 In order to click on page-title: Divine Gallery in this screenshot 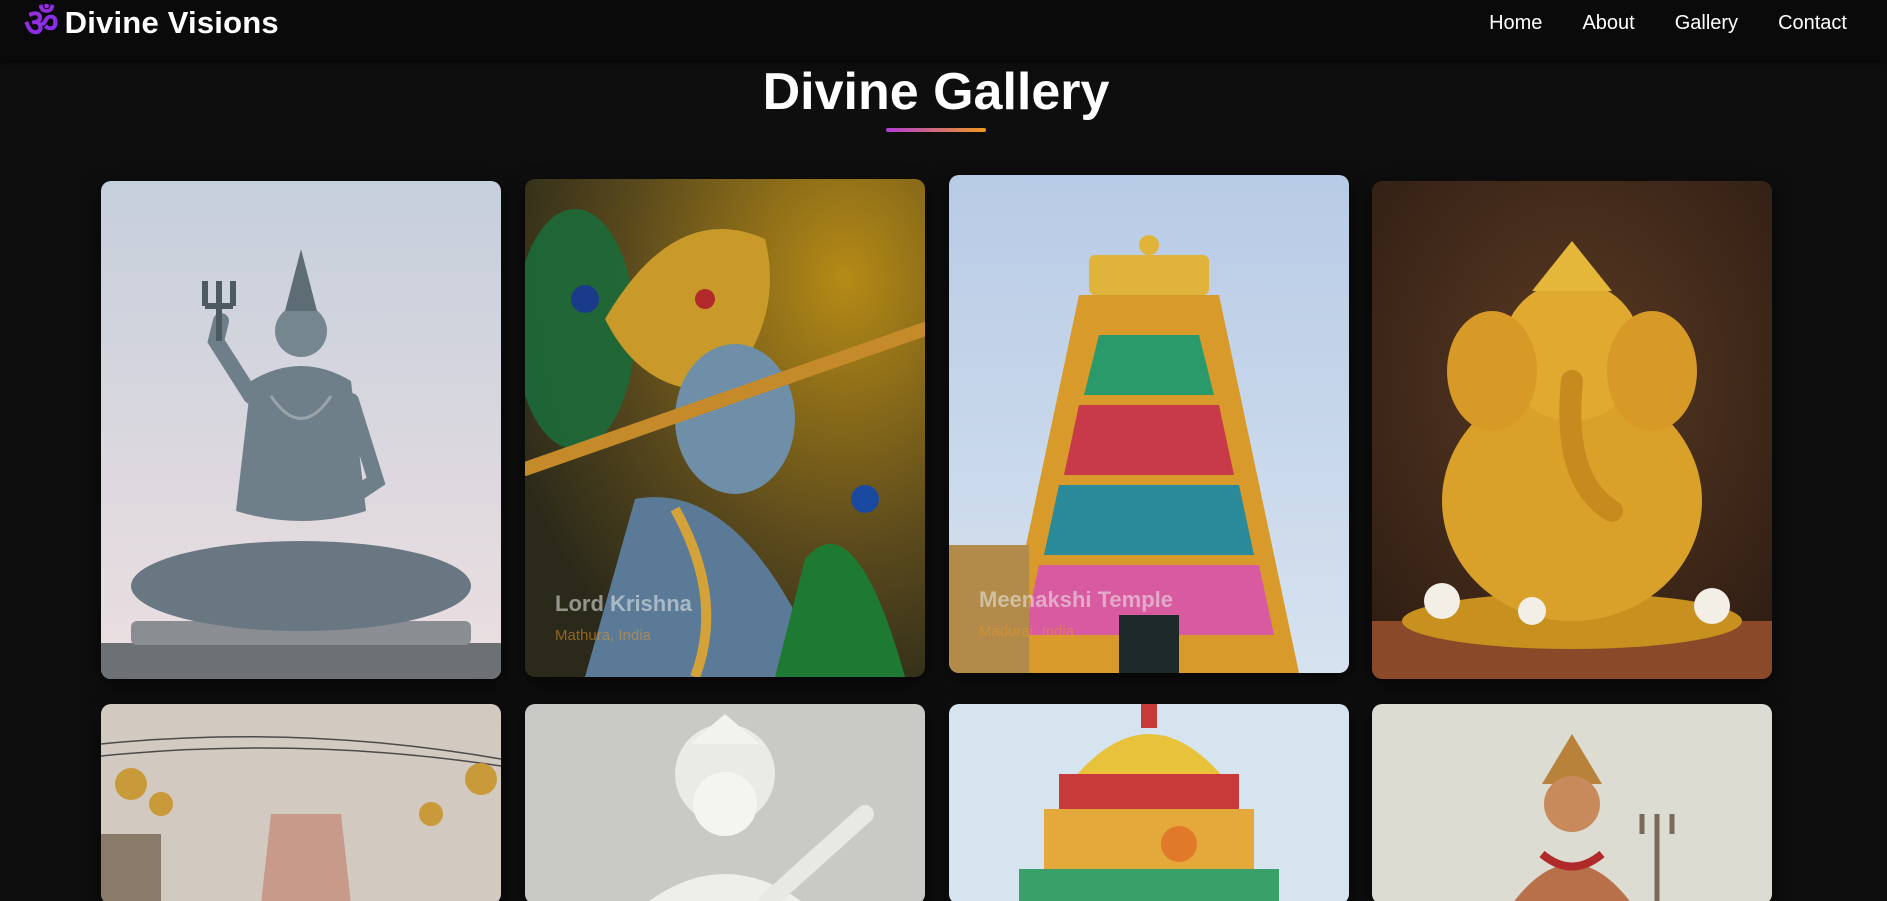, I will do `click(936, 92)`.